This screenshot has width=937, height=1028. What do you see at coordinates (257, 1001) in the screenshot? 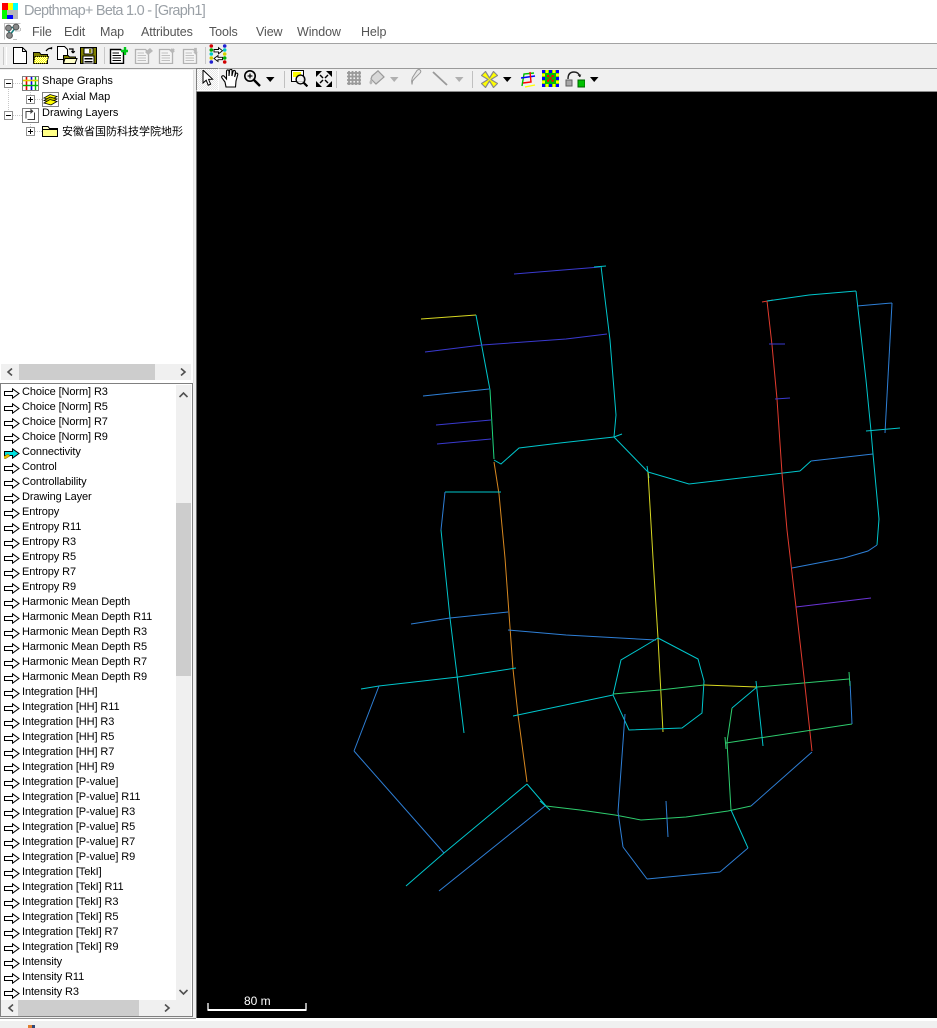
I see `svg-text: 80 m` at bounding box center [257, 1001].